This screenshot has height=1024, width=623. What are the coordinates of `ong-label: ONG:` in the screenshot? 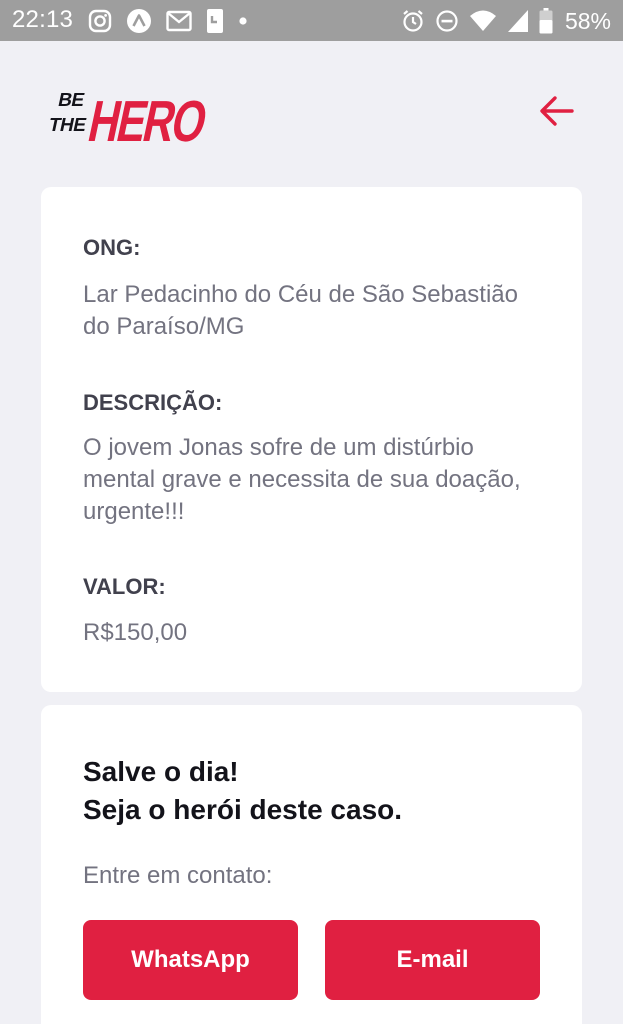 It's located at (112, 247).